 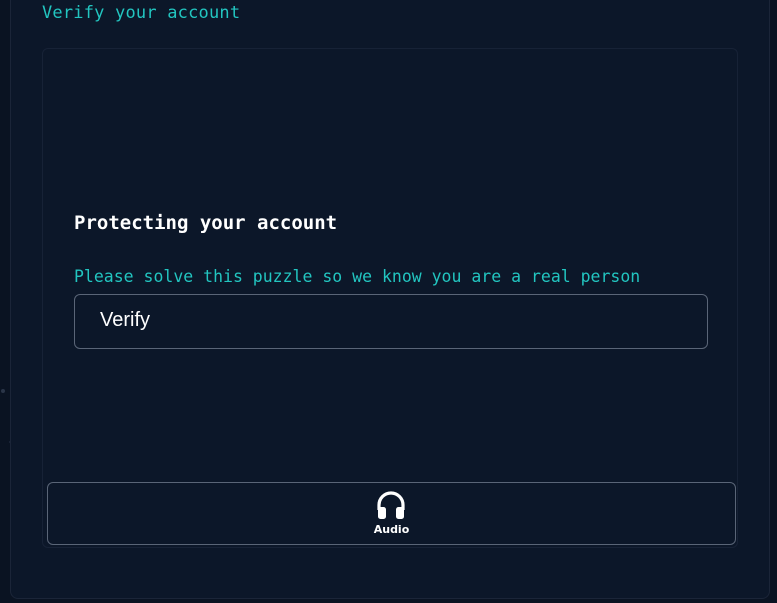 I want to click on page-title: Verify your account, so click(x=141, y=13).